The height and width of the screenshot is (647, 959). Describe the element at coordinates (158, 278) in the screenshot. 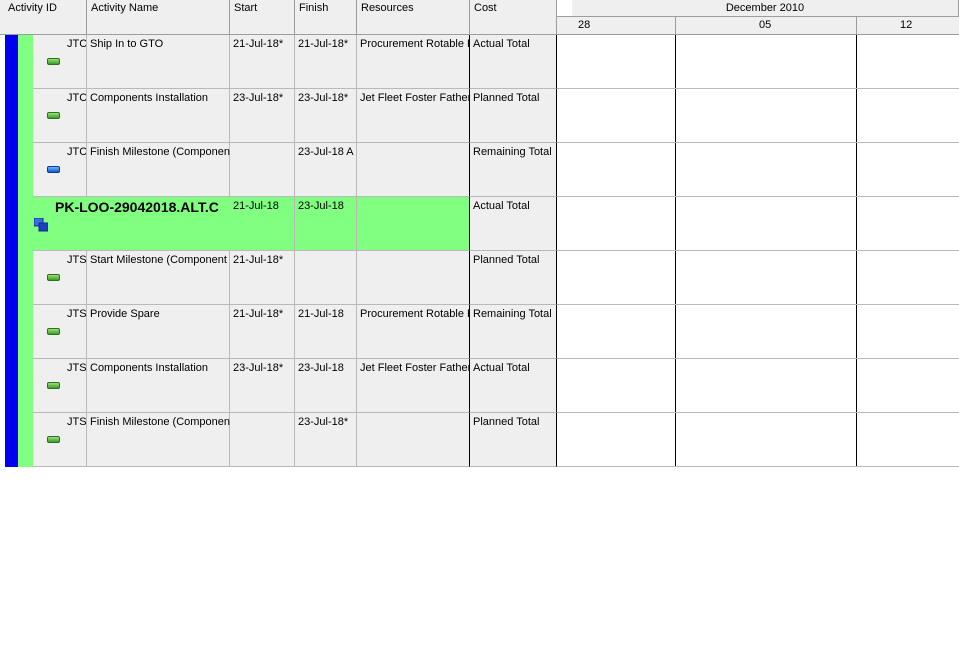

I see `activity-name-cell: Start Milestone (Component` at that location.